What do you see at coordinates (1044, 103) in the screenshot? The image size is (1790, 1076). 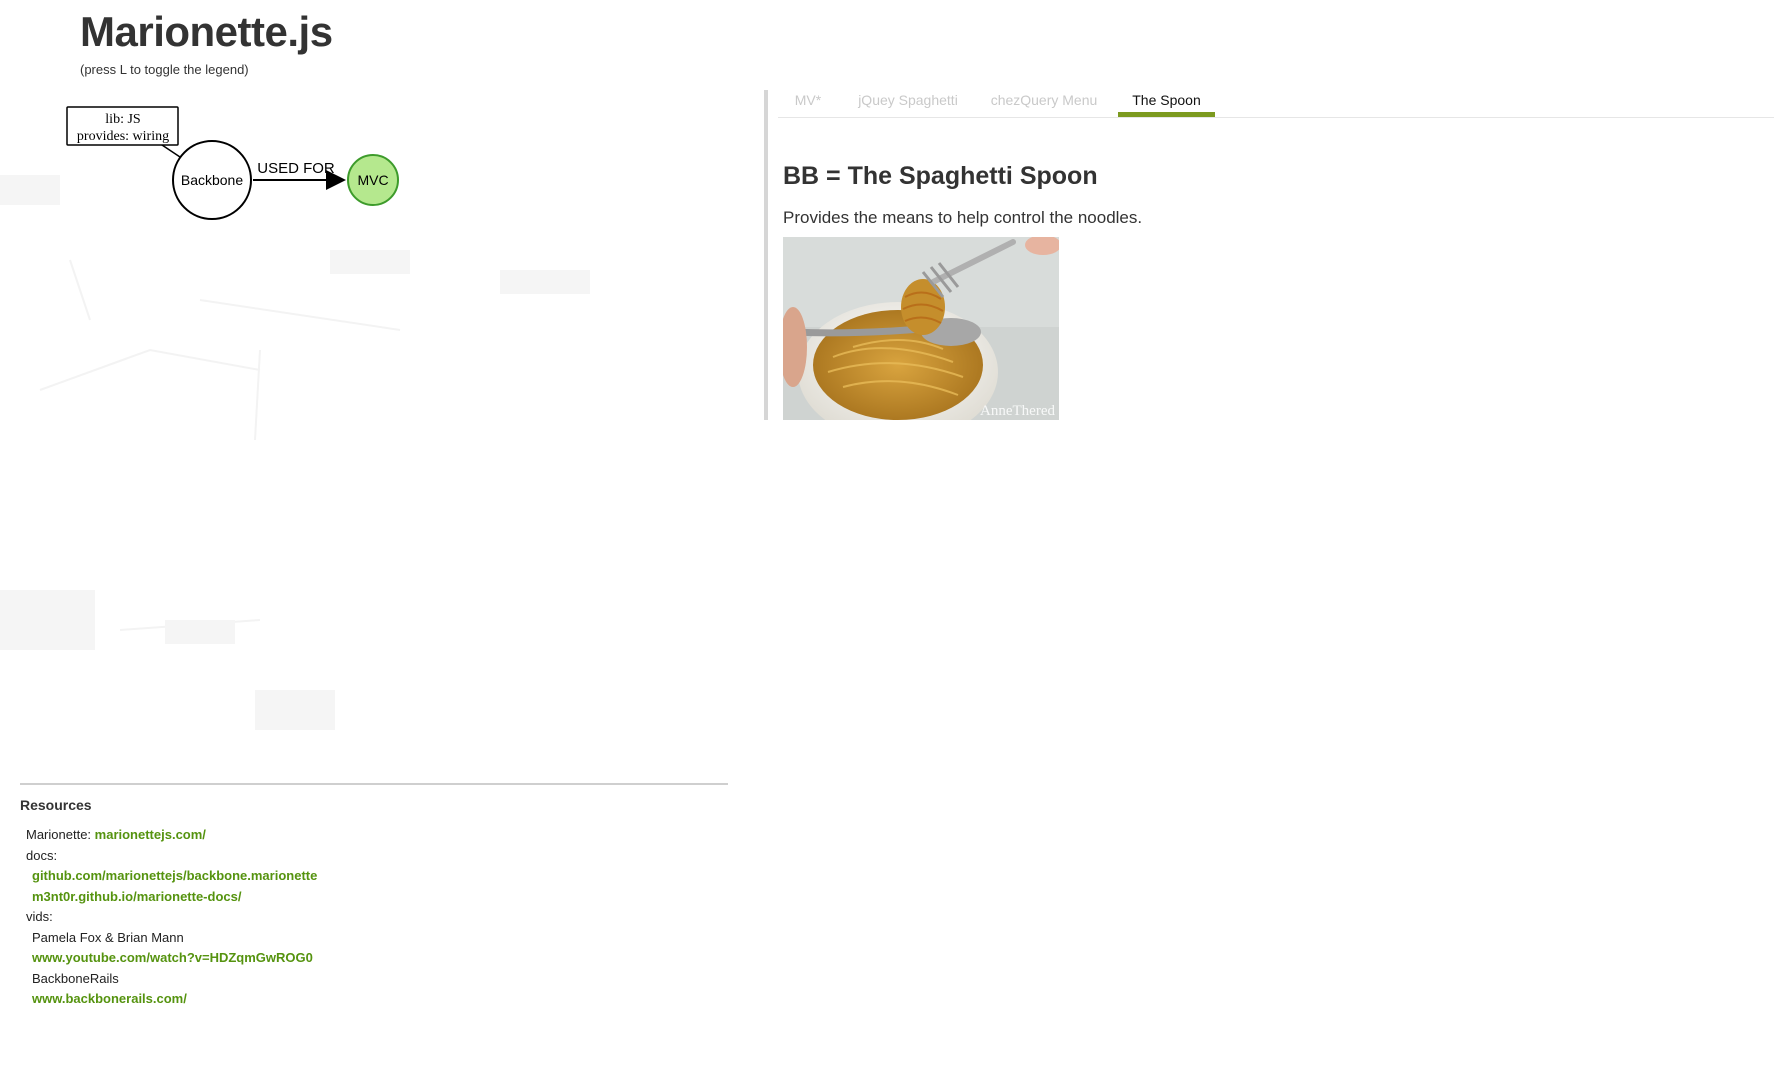 I see `tab-chezquery-menu: chezQuery Menu` at bounding box center [1044, 103].